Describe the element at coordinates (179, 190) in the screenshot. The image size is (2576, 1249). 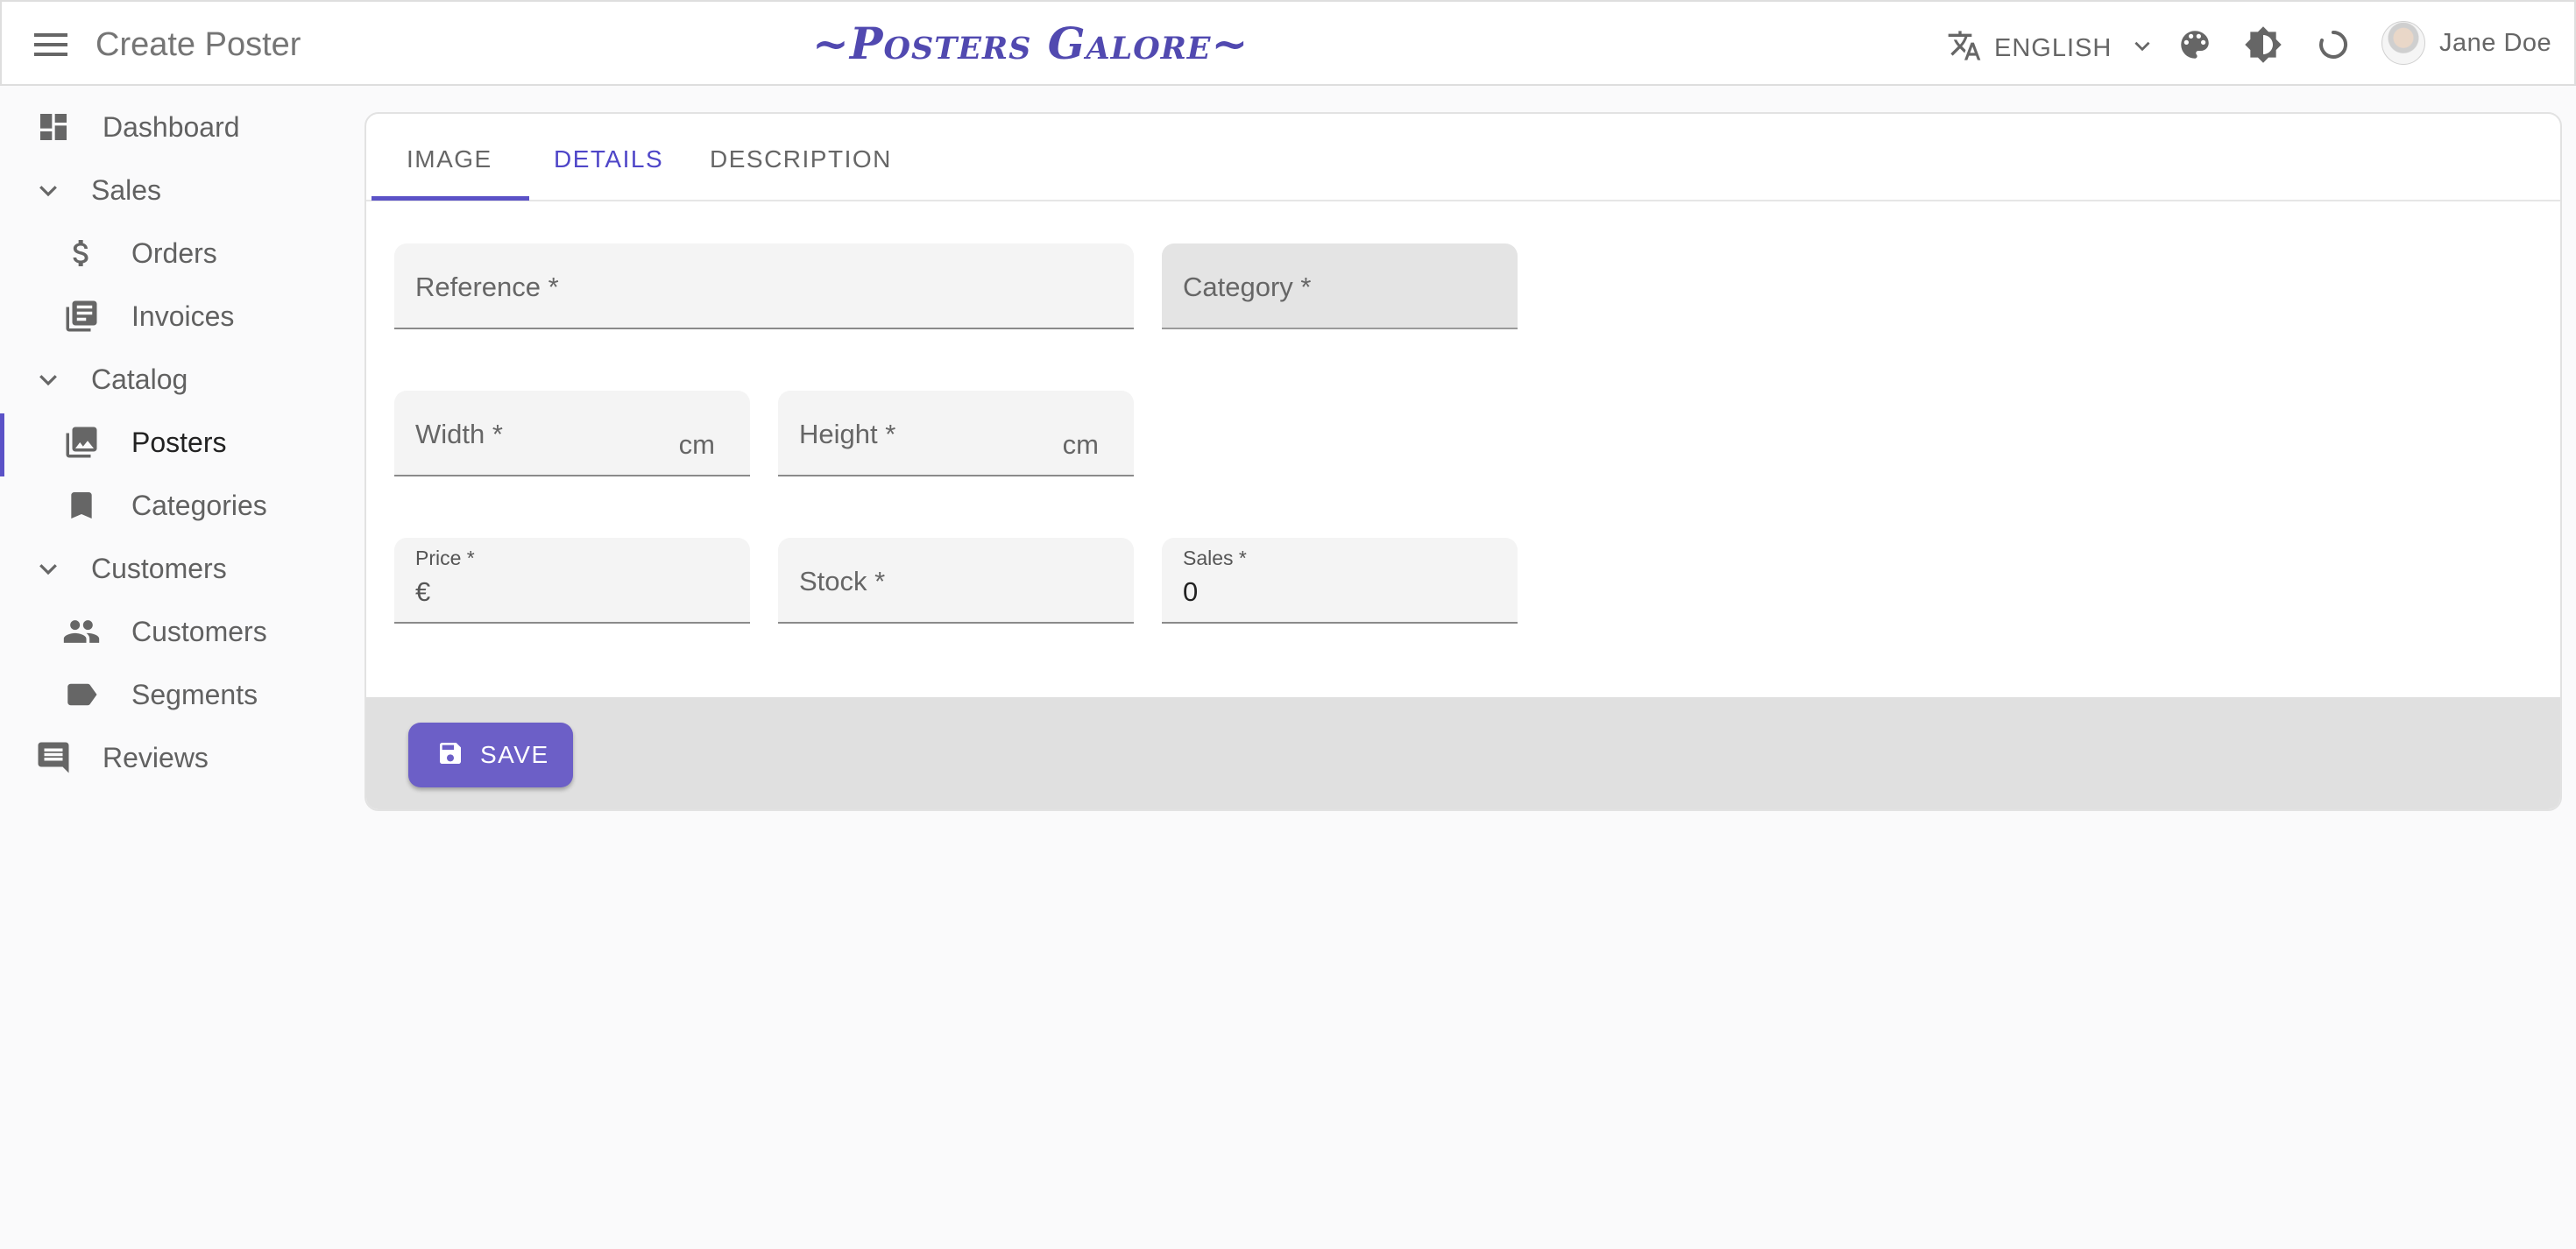
I see `sidebar-group-sales: Sales` at that location.